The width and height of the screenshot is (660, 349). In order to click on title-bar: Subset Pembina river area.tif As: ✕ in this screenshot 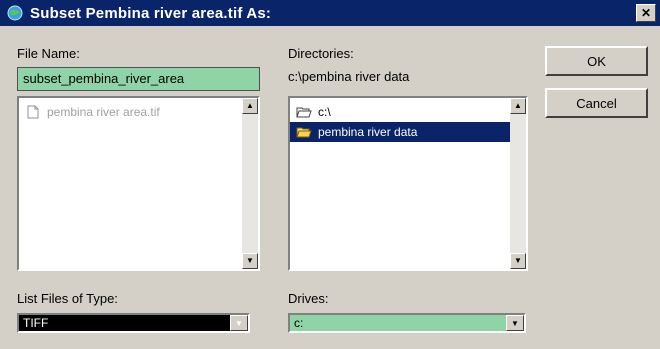, I will do `click(330, 13)`.